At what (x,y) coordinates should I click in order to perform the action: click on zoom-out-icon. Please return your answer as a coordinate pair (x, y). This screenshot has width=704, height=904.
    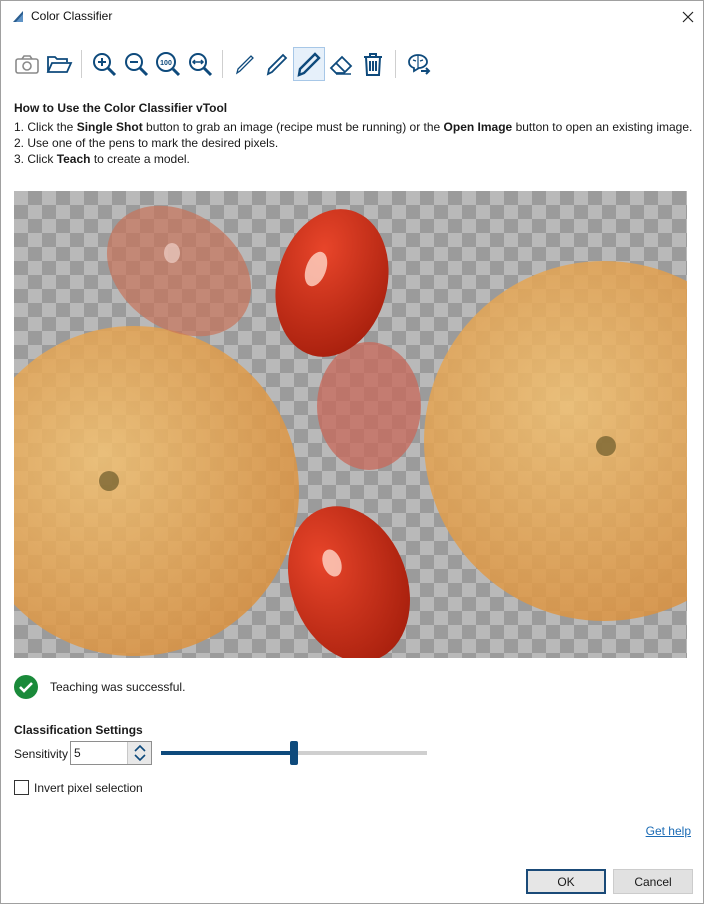
    Looking at the image, I should click on (137, 65).